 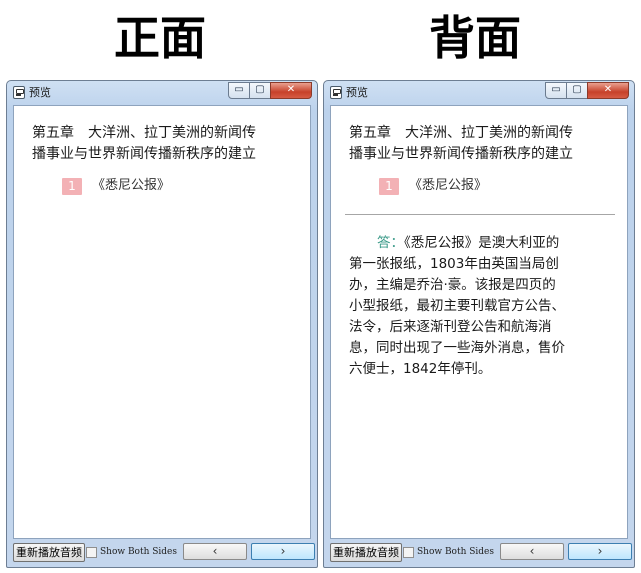 What do you see at coordinates (450, 327) in the screenshot?
I see `answer-line: 法令，后来逐渐刊登公告和航海消` at bounding box center [450, 327].